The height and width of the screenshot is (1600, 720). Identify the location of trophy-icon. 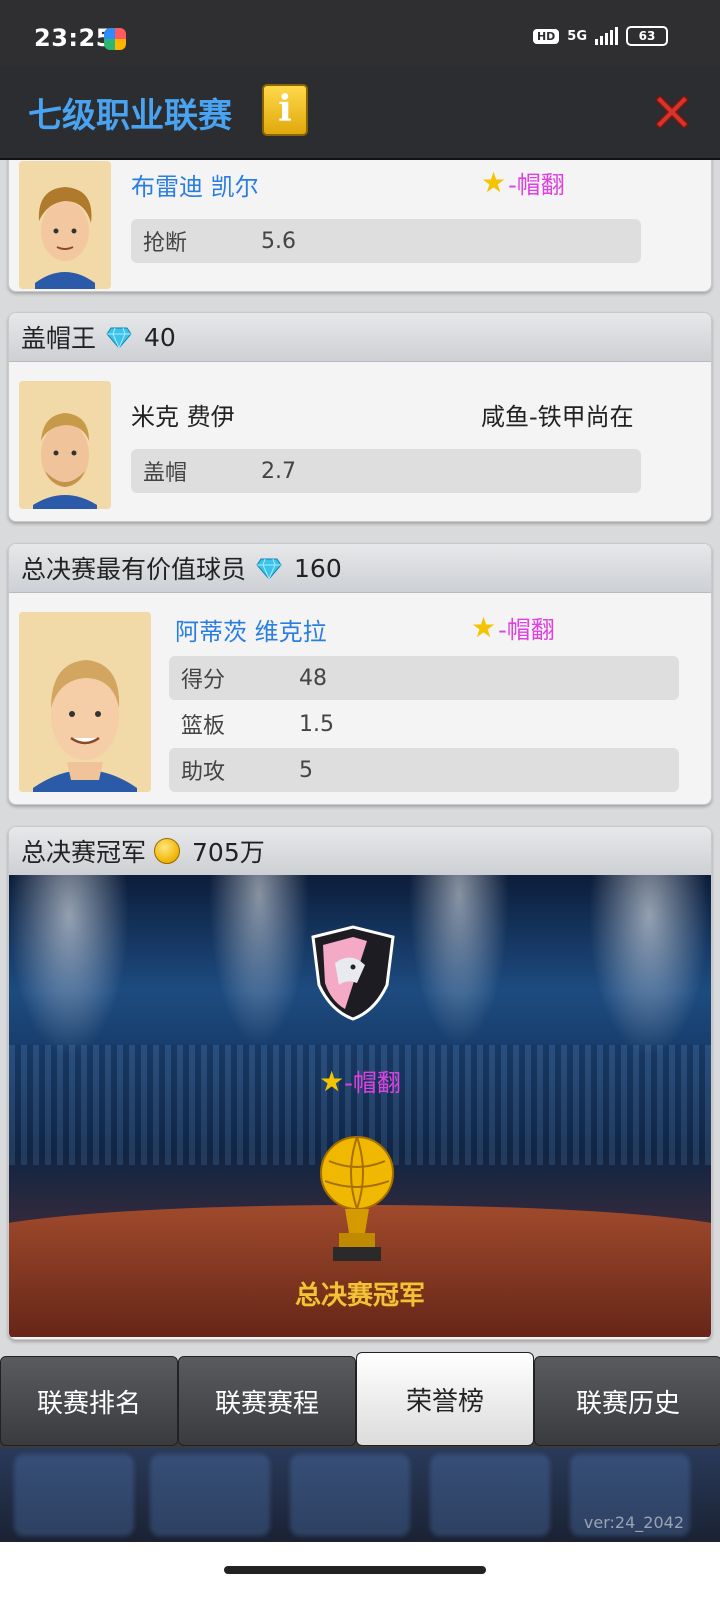
(357, 1198).